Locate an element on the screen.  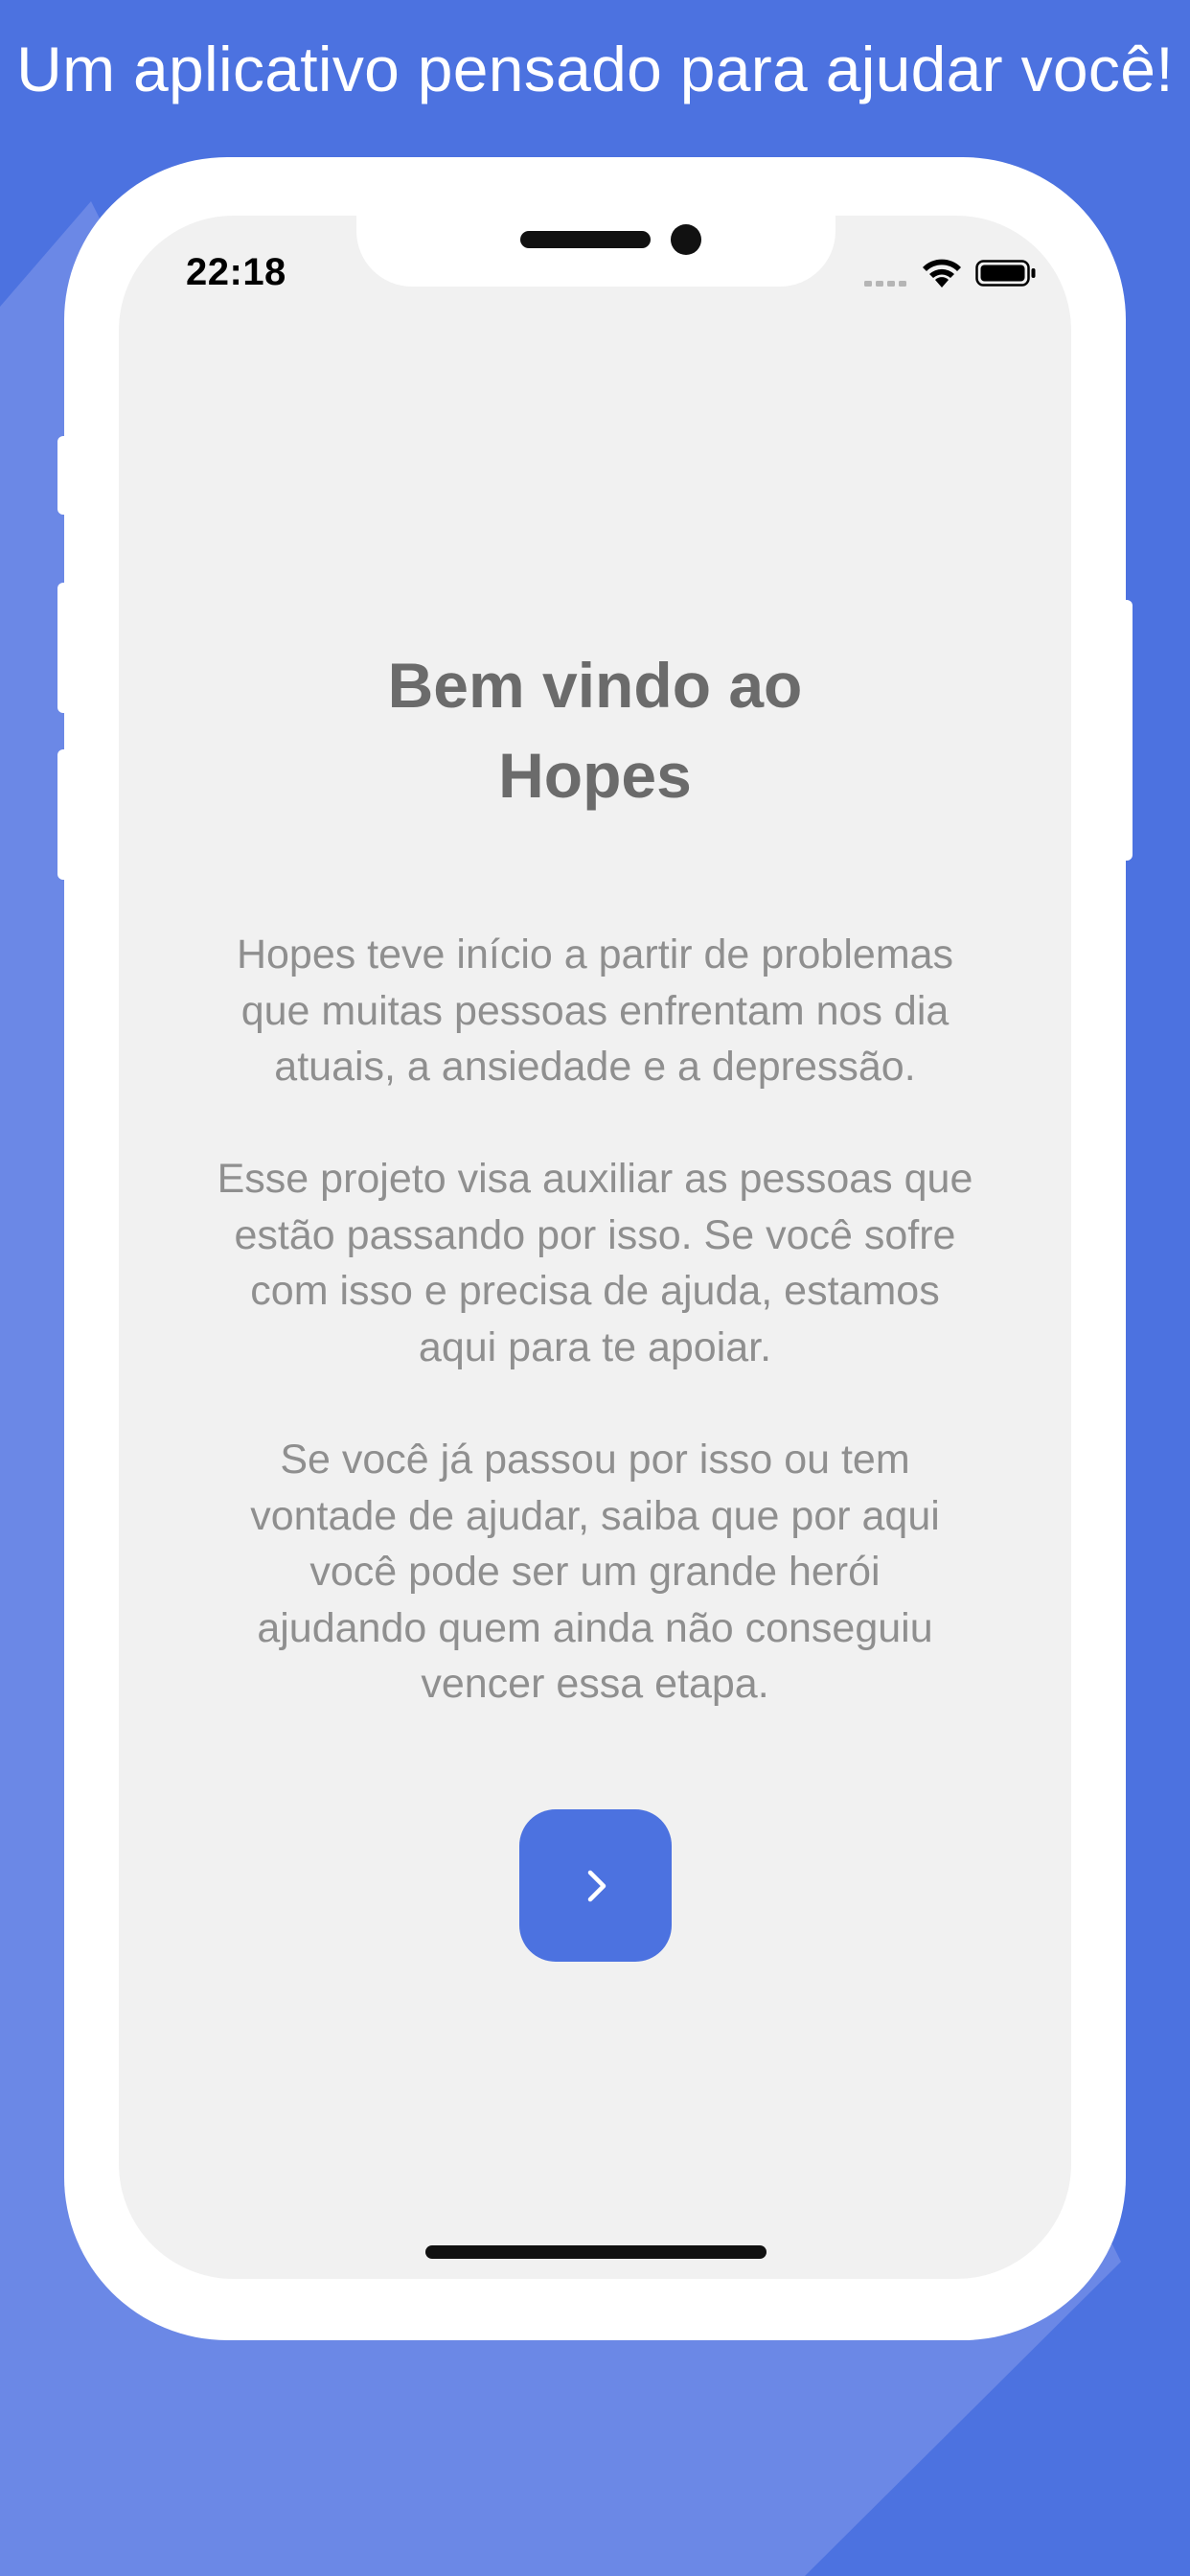
home-indicator is located at coordinates (596, 2252).